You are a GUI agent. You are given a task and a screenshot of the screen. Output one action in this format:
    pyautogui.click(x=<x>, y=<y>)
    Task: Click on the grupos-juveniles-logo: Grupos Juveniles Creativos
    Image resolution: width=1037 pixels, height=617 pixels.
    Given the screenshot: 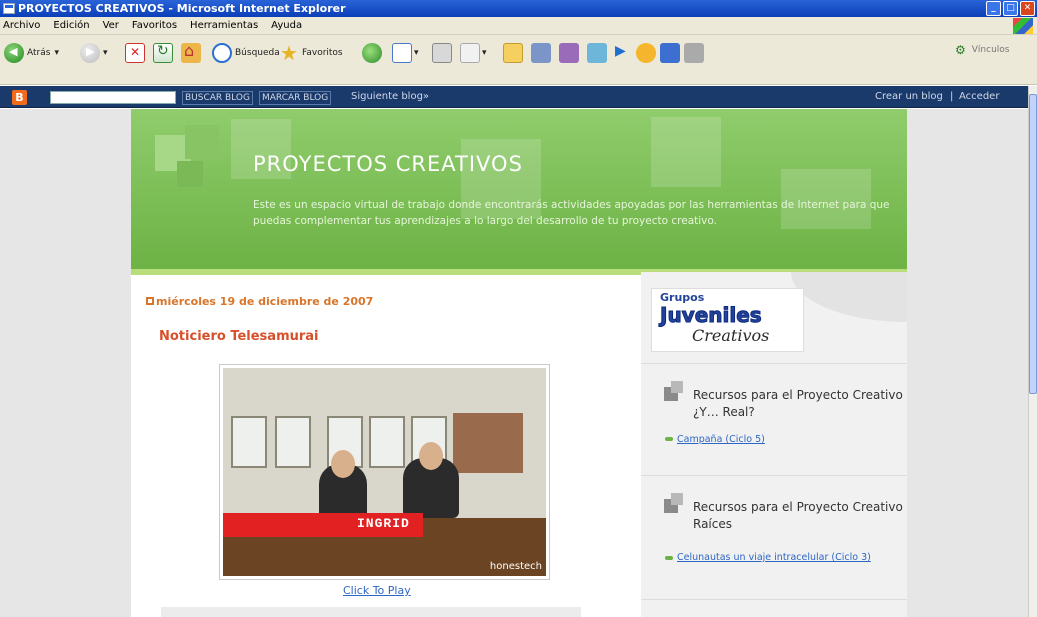 What is the action you would take?
    pyautogui.click(x=727, y=320)
    